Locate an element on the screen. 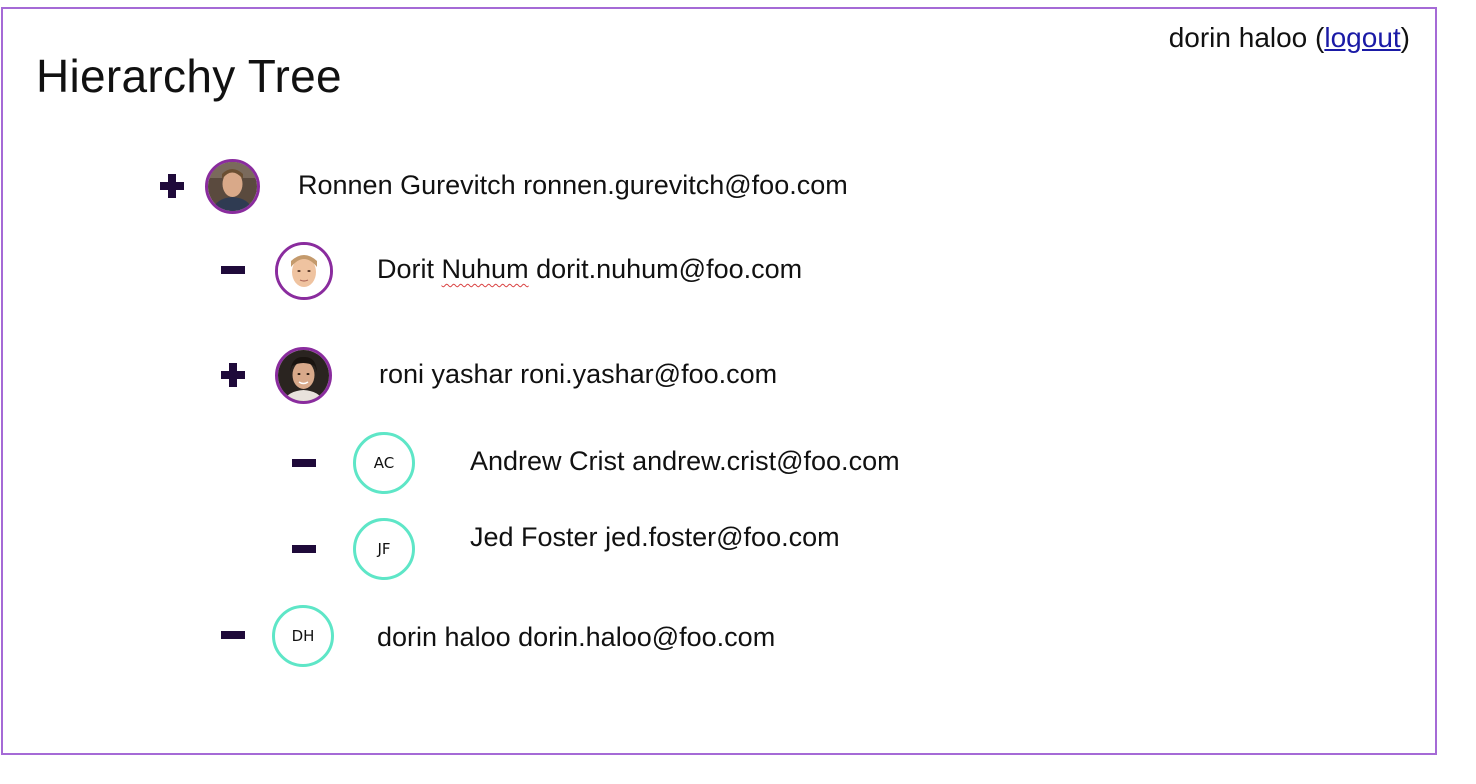  employee-email: andrew.crist@foo.com is located at coordinates (766, 461).